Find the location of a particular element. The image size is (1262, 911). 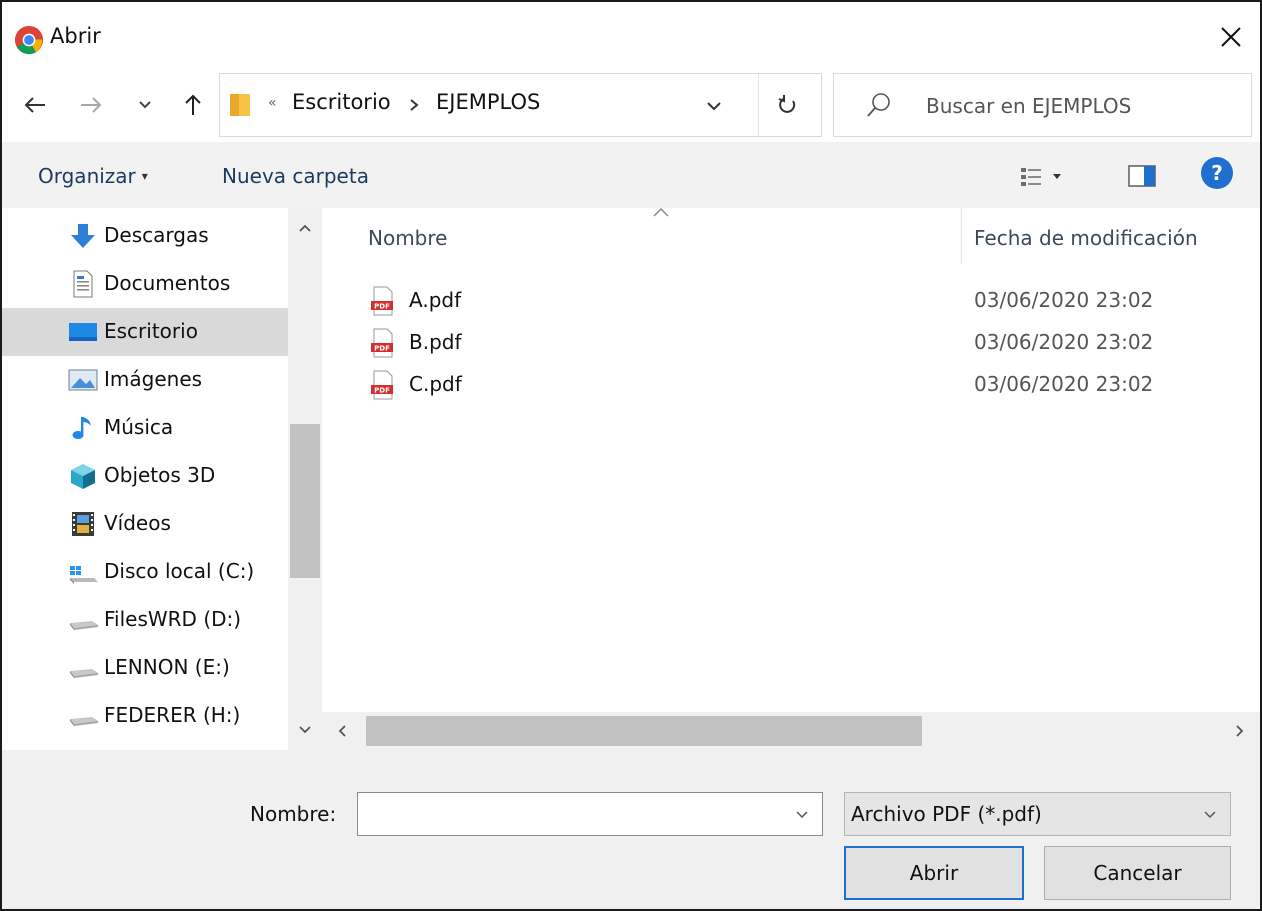

sidebar-item-label: Vídeos is located at coordinates (137, 523).